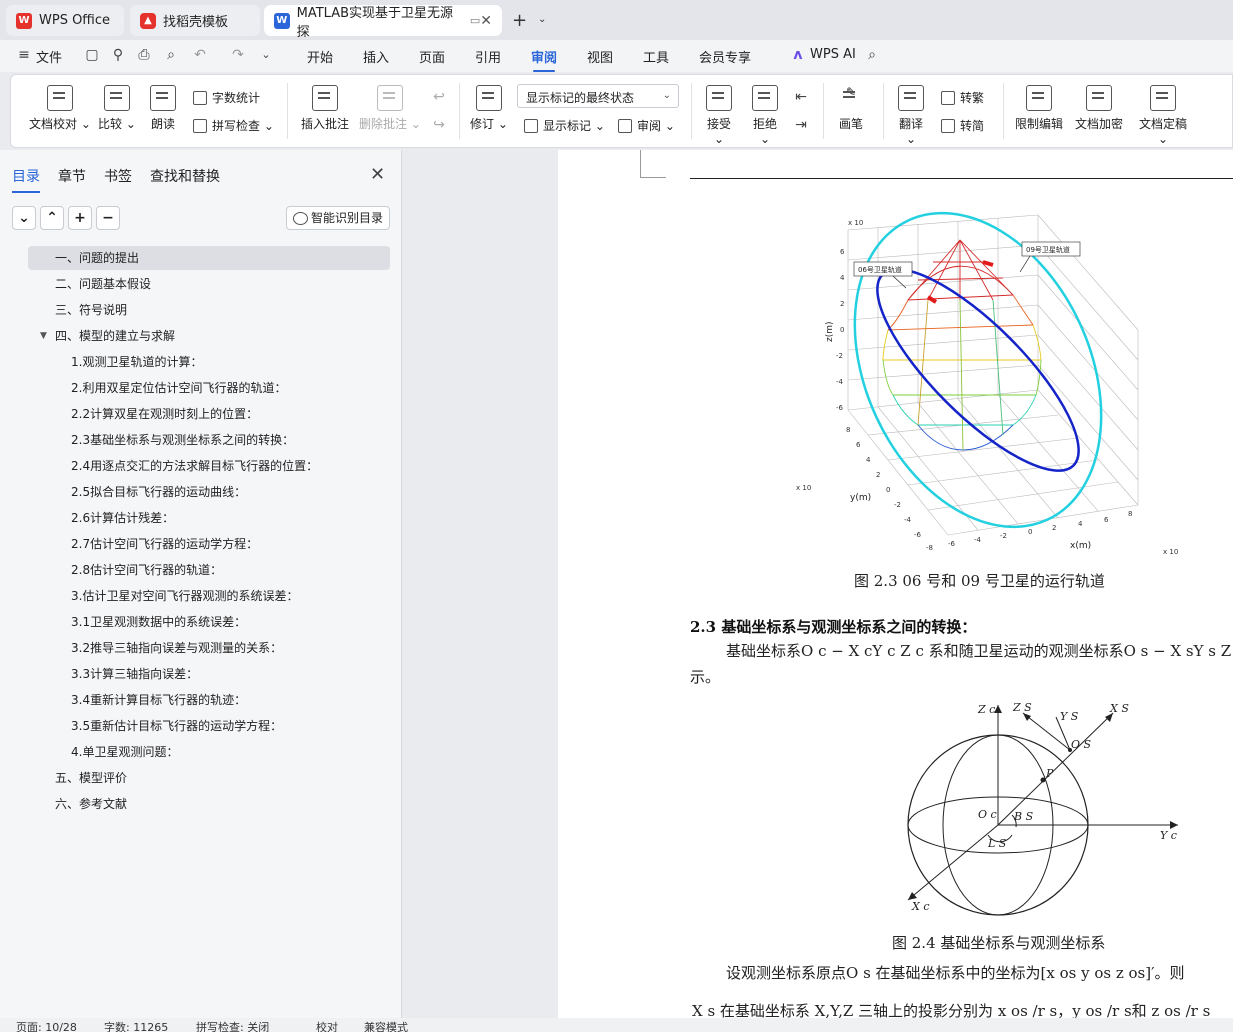  I want to click on review-pane-icon, so click(625, 125).